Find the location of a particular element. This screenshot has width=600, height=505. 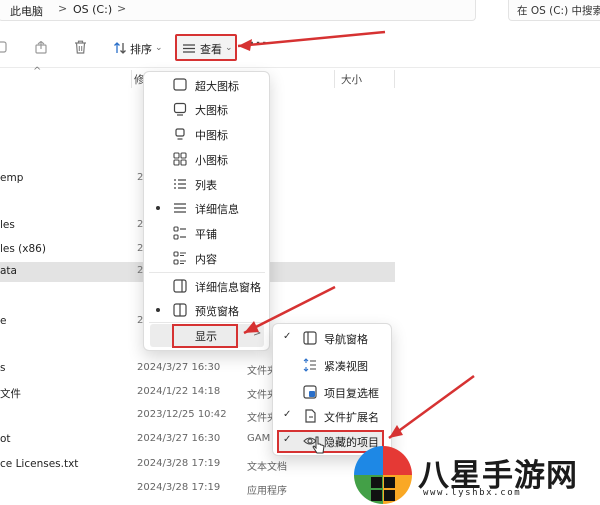

mouse-cursor-icon is located at coordinates (318, 445).